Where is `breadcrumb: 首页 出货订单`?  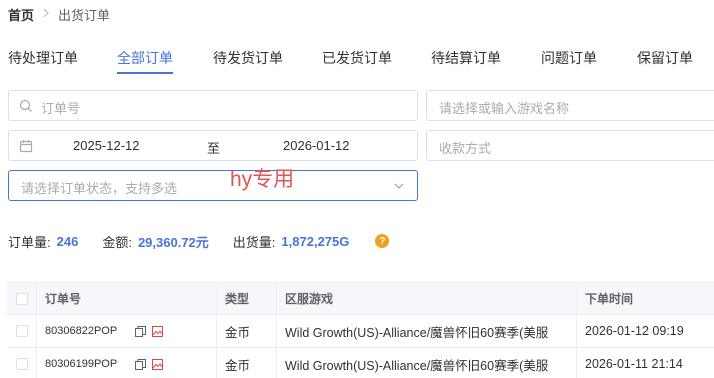 breadcrumb: 首页 出货订单 is located at coordinates (59, 14).